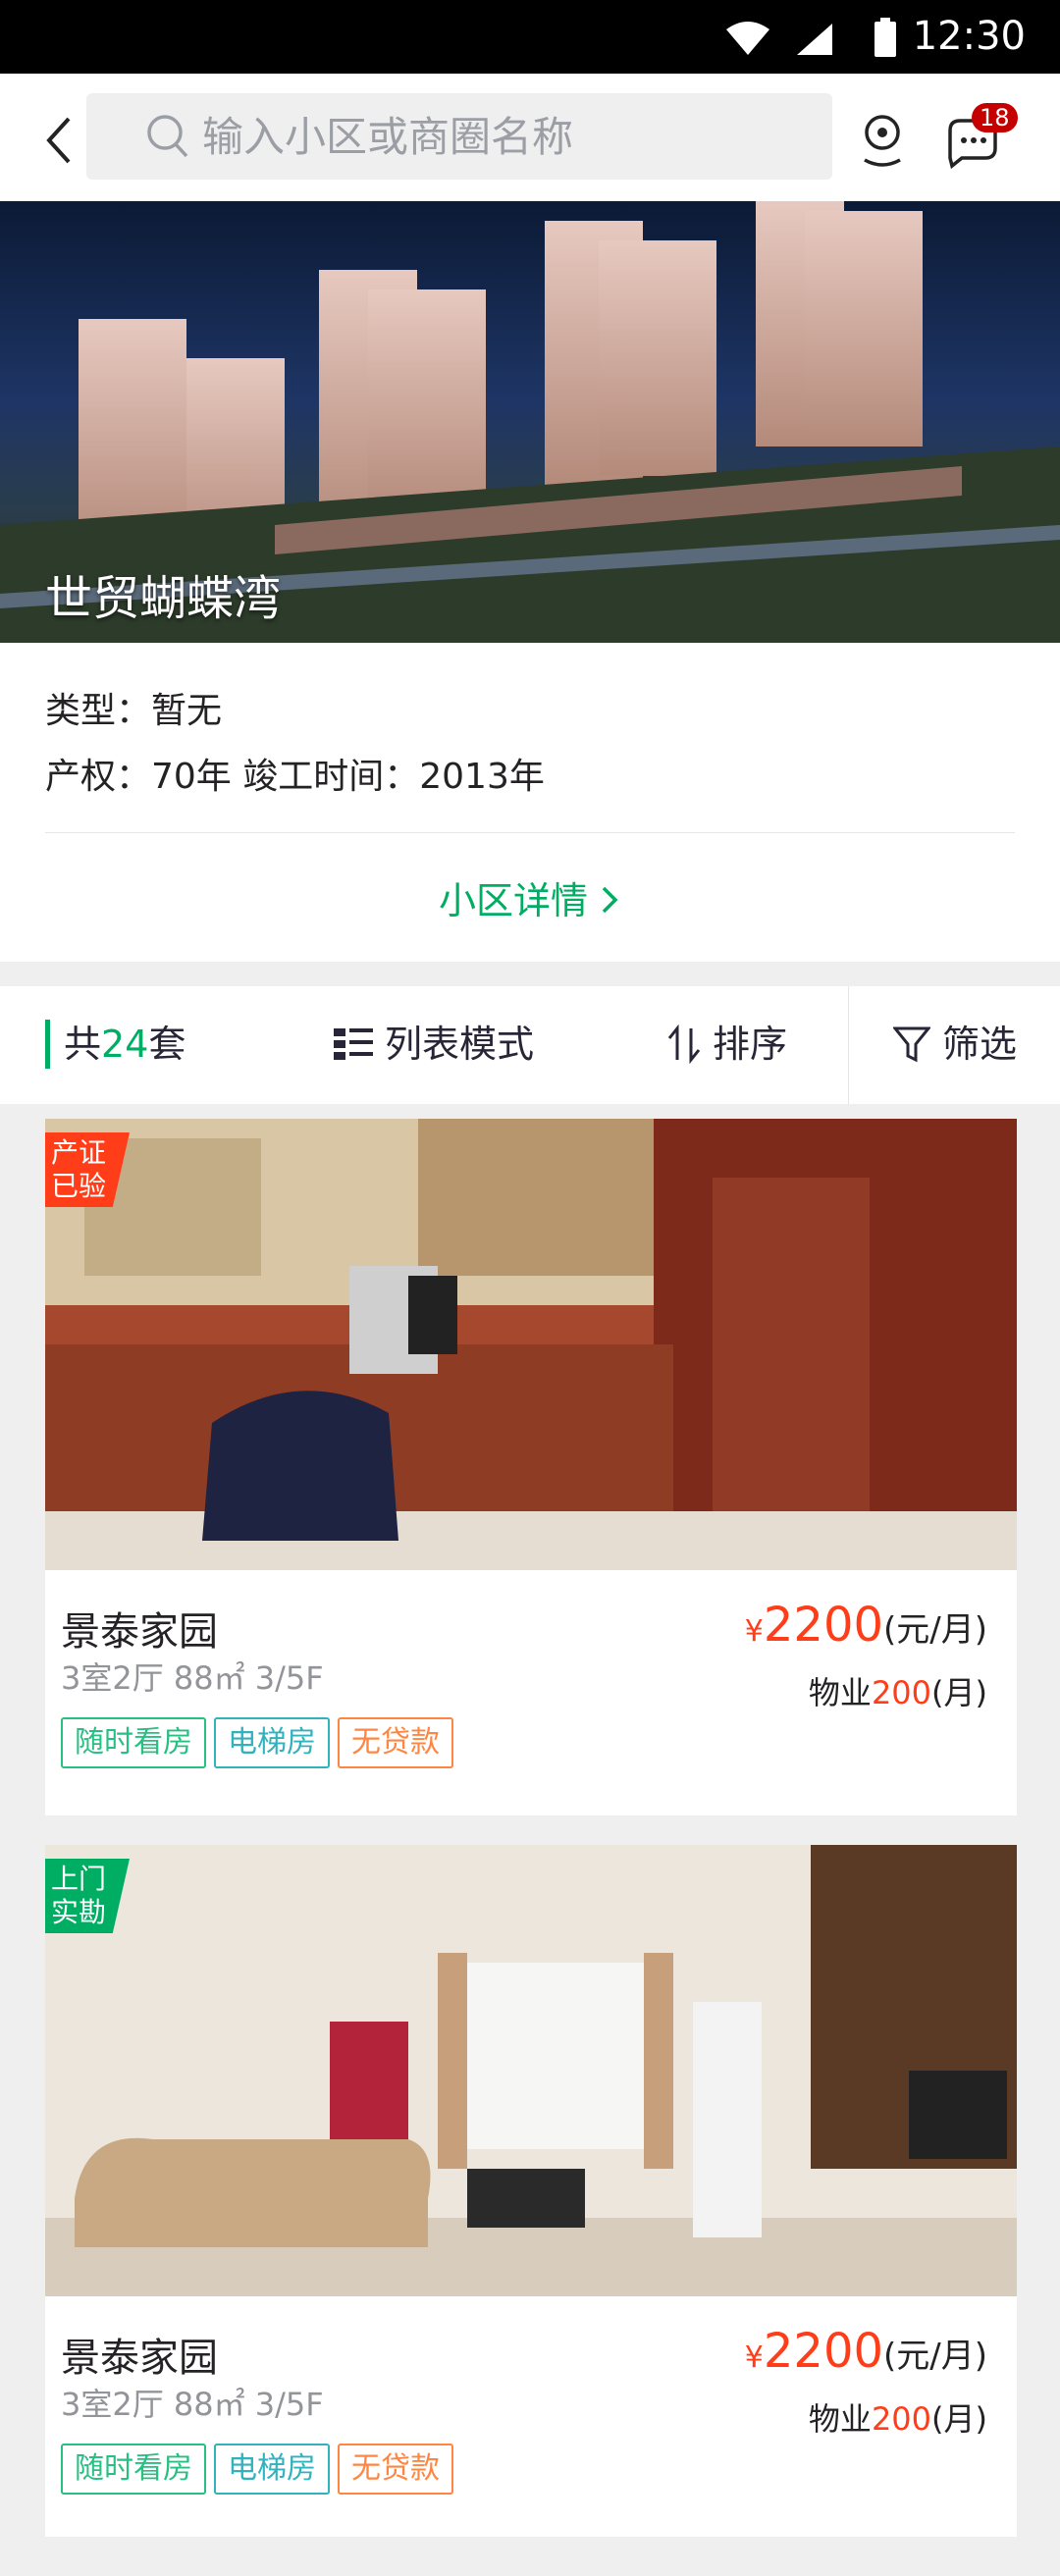 The height and width of the screenshot is (2576, 1060). I want to click on filter-label: 筛选, so click(980, 1044).